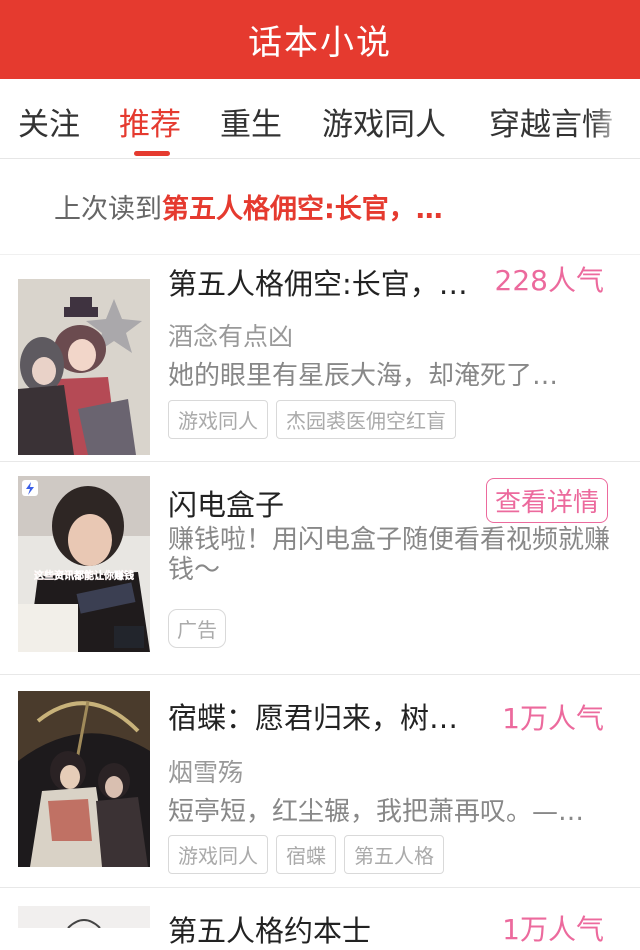 The width and height of the screenshot is (640, 950). What do you see at coordinates (84, 575) in the screenshot?
I see `ad-cover-caption: 这些资讯都能让你赚钱` at bounding box center [84, 575].